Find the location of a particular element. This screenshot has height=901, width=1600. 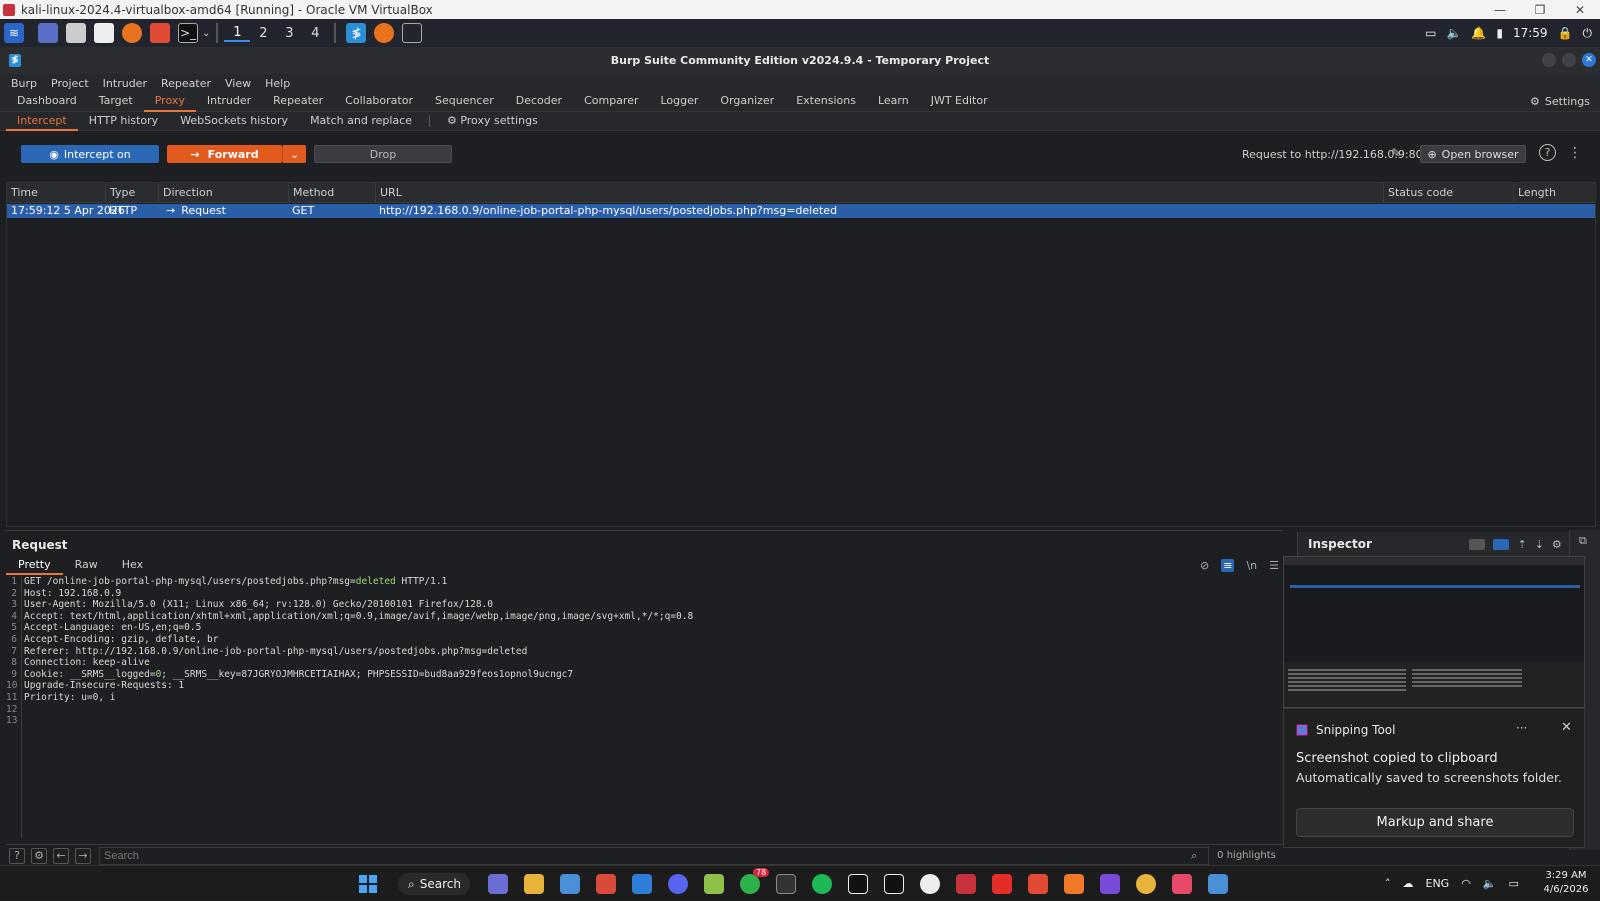

restore-button: ❐ is located at coordinates (1540, 10).